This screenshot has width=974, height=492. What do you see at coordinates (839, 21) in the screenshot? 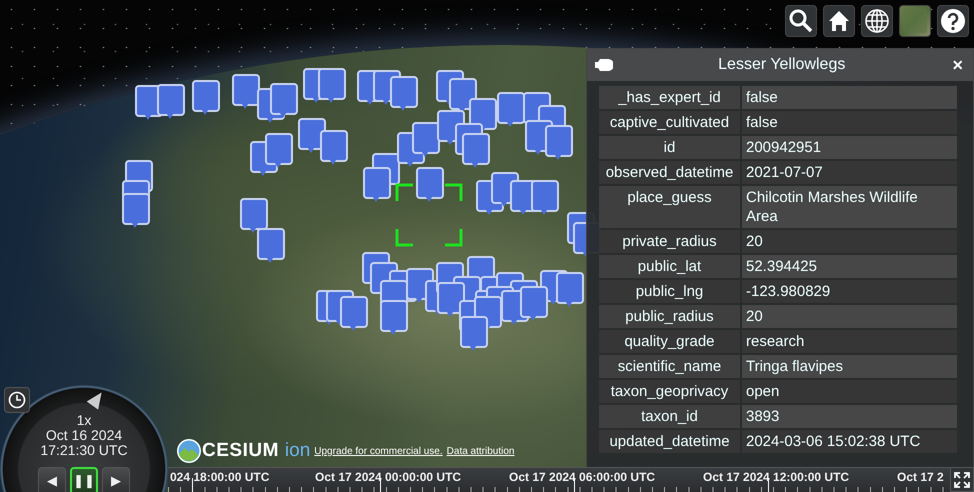
I see `home-button` at bounding box center [839, 21].